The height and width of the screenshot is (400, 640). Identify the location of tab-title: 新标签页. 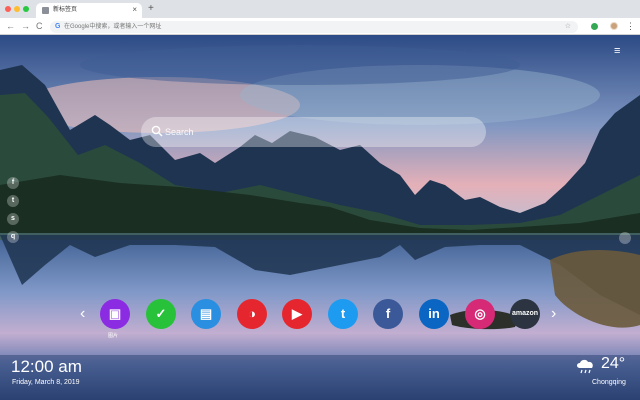
(65, 10).